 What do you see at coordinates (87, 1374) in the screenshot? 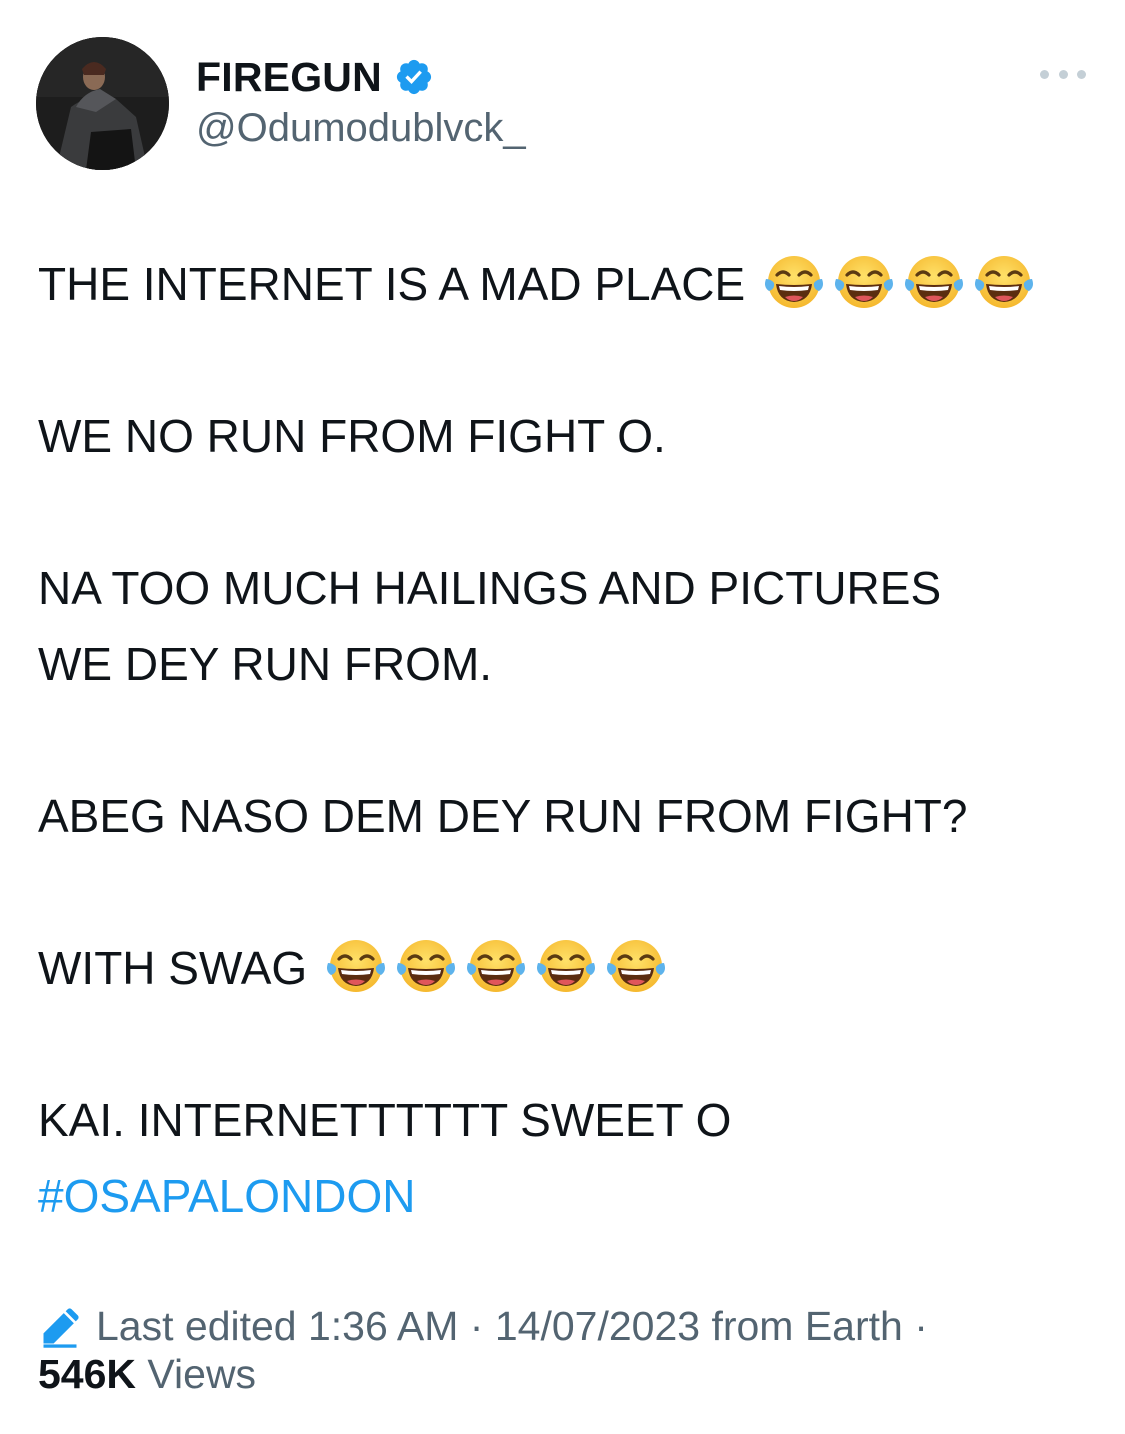
I see `views-number: 546K` at bounding box center [87, 1374].